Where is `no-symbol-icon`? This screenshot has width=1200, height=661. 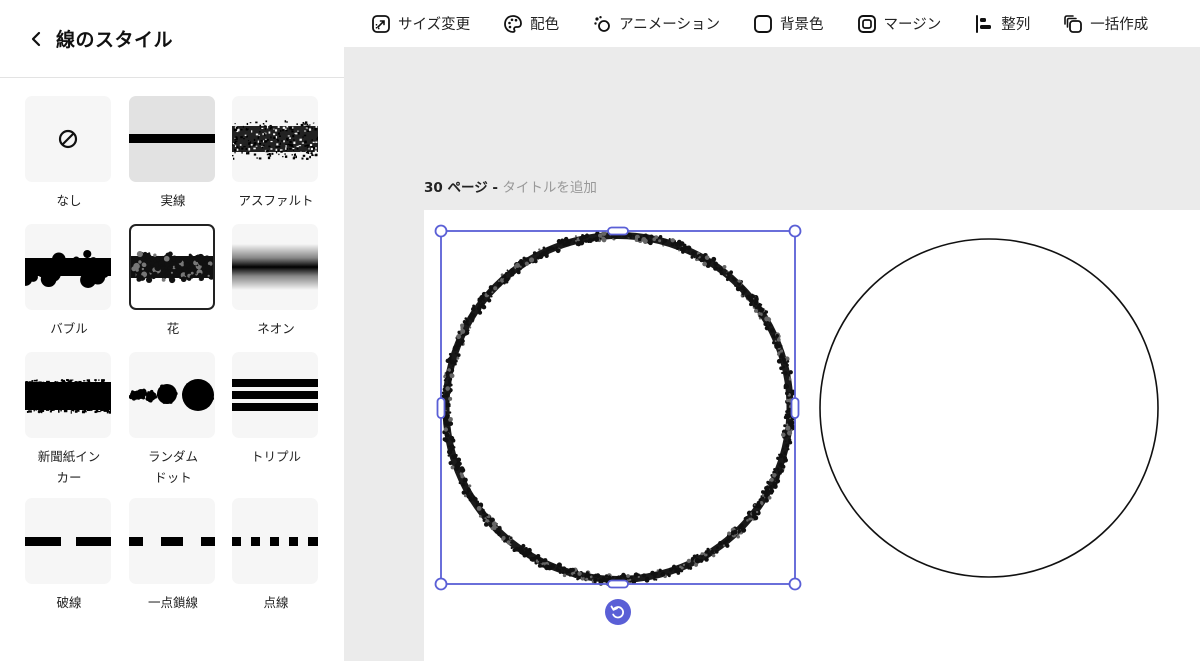 no-symbol-icon is located at coordinates (68, 139).